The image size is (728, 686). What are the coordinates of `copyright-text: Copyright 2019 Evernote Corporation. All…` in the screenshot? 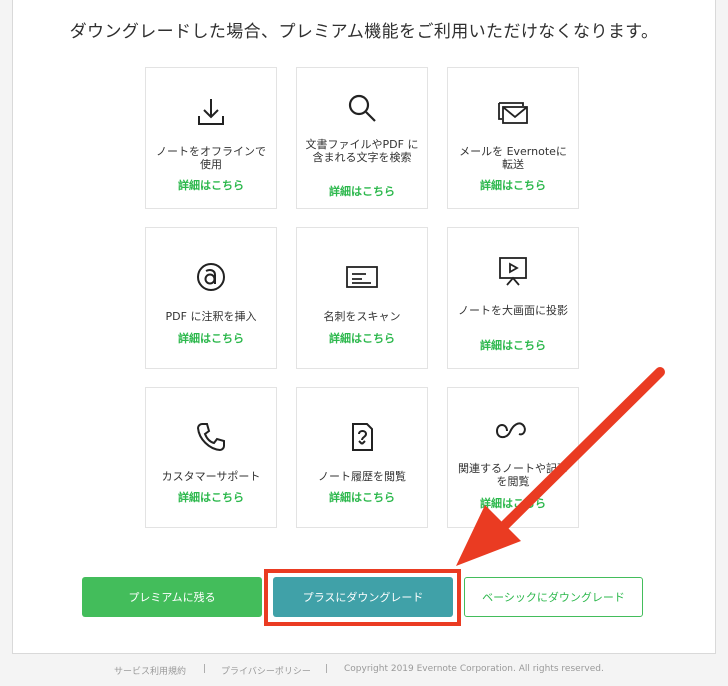 It's located at (474, 669).